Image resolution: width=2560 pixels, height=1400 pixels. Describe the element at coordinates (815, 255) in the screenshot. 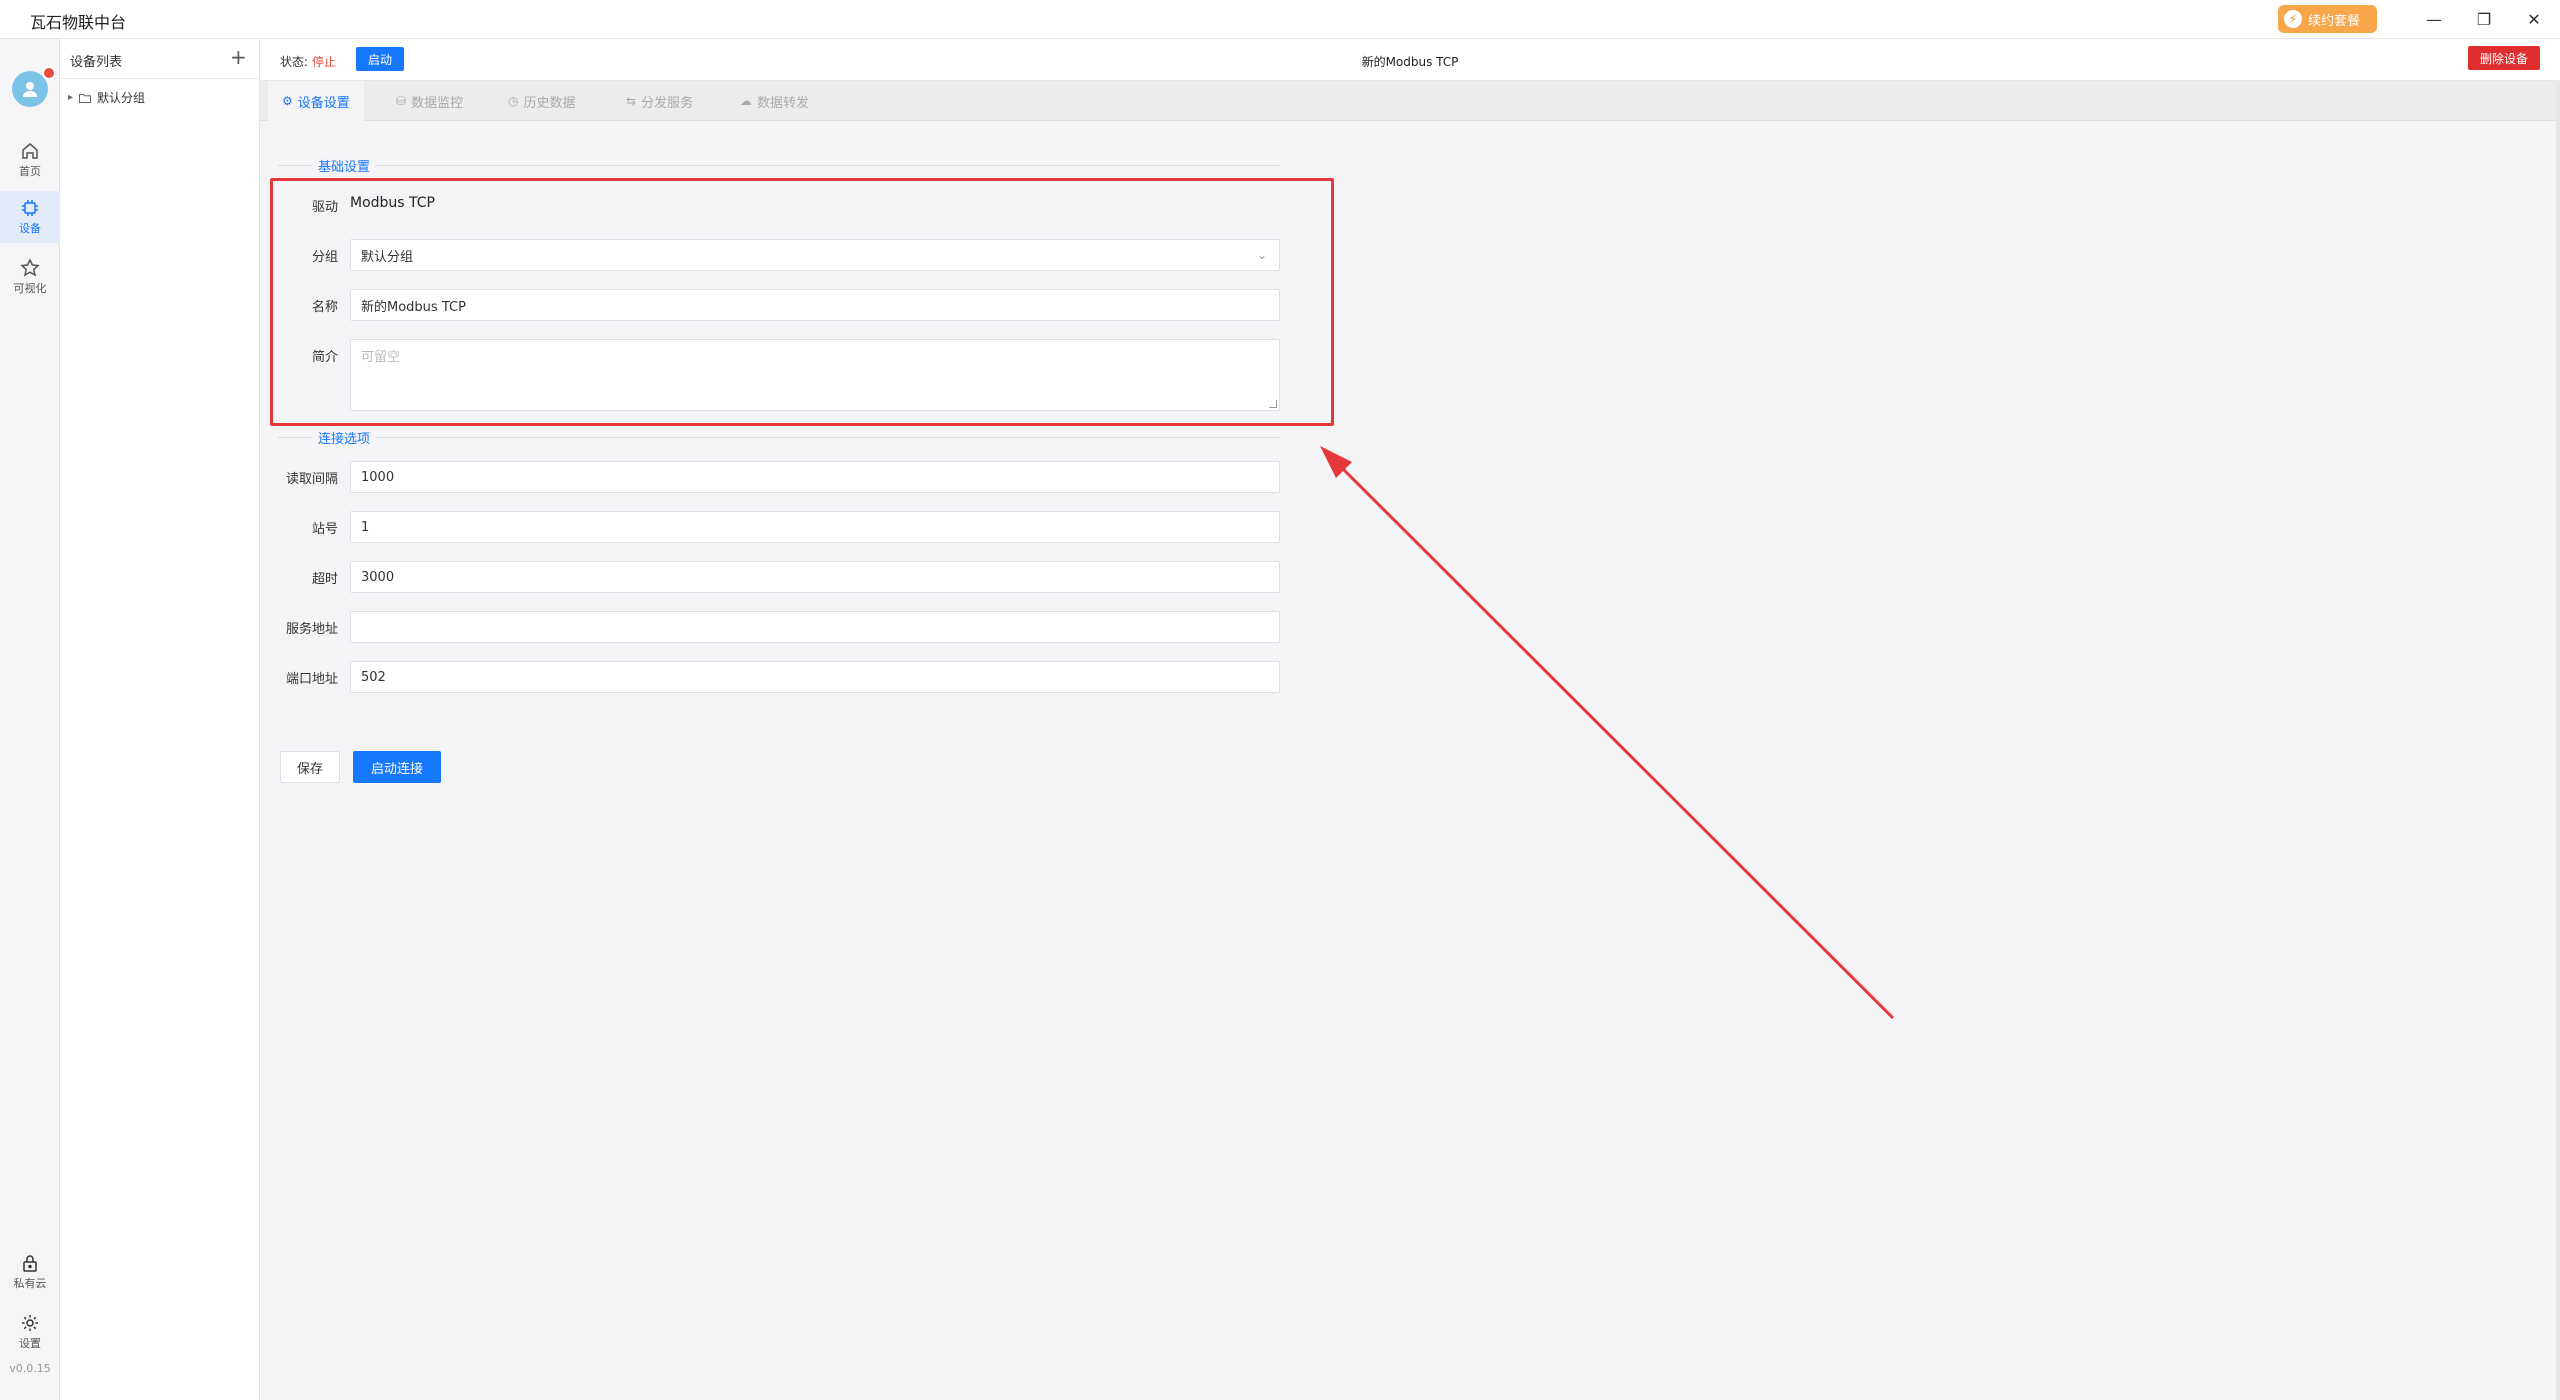

I see `group-select: 默认分组 ⌄` at that location.